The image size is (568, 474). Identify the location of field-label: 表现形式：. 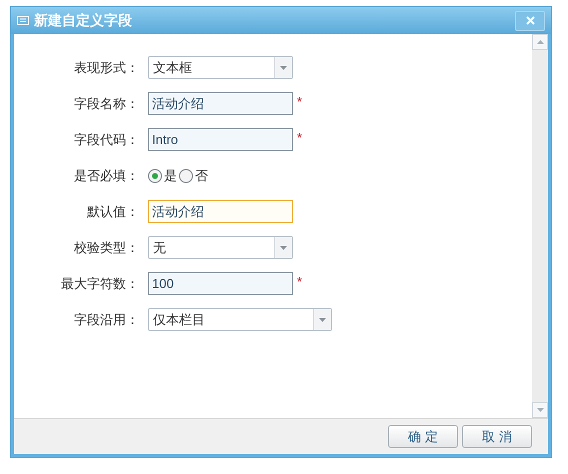
(106, 67).